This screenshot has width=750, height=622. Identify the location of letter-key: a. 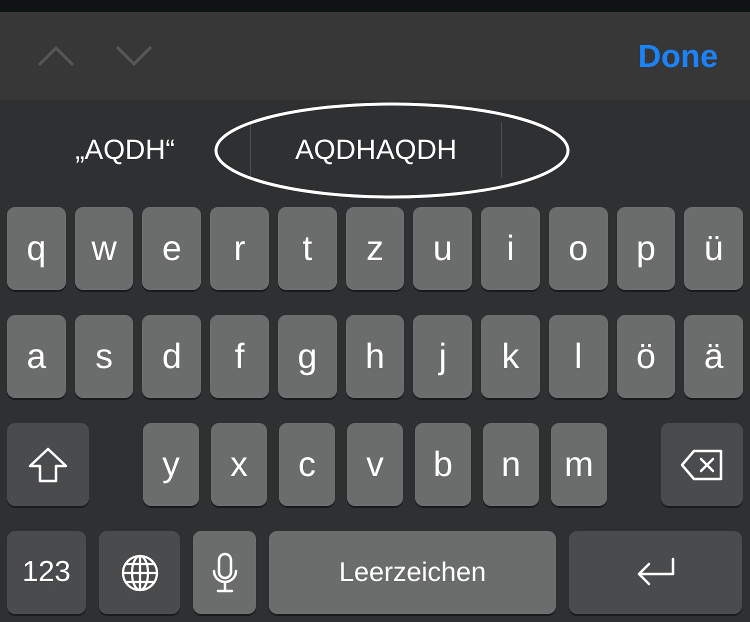
(36, 356).